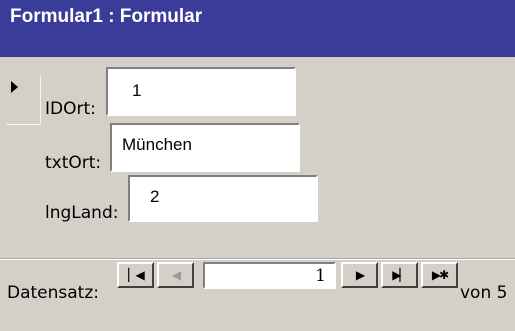 Image resolution: width=515 pixels, height=331 pixels. What do you see at coordinates (269, 275) in the screenshot?
I see `record-number-input: 1` at bounding box center [269, 275].